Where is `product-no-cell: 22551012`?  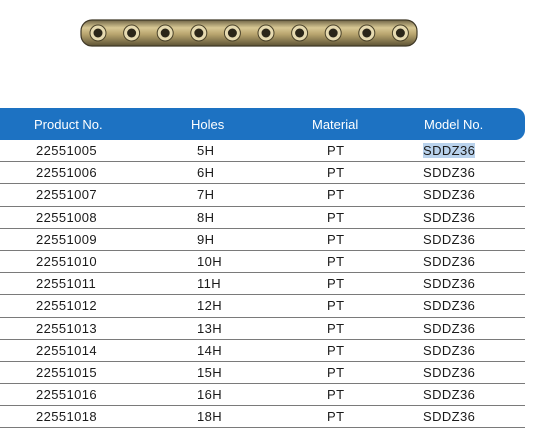
product-no-cell: 22551012 is located at coordinates (67, 306).